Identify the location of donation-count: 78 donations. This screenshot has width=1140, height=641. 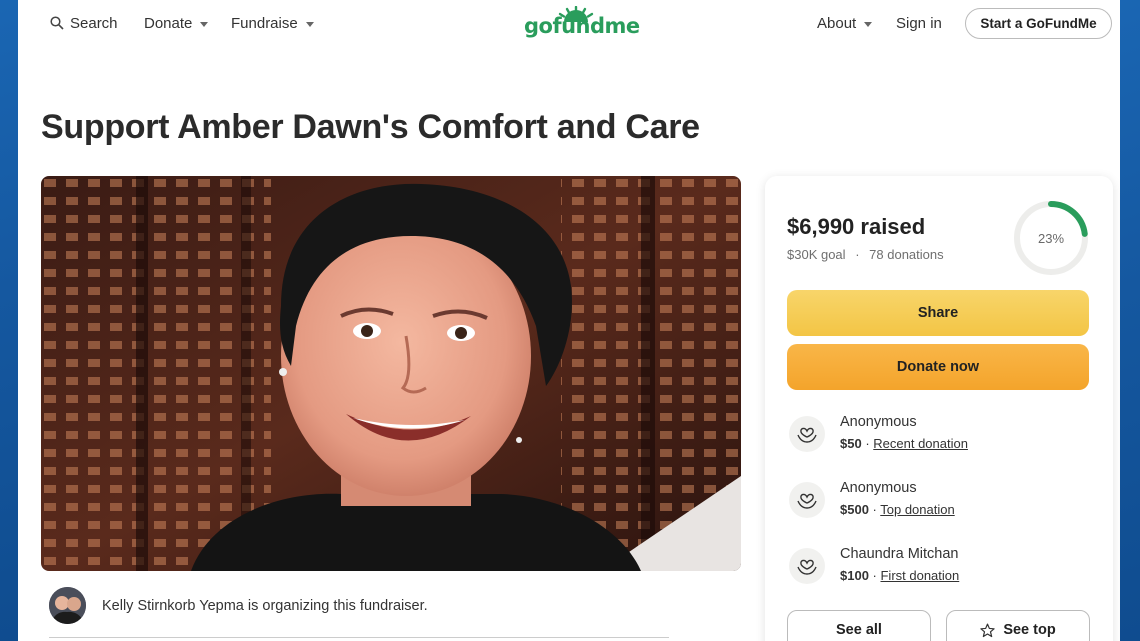
(906, 254).